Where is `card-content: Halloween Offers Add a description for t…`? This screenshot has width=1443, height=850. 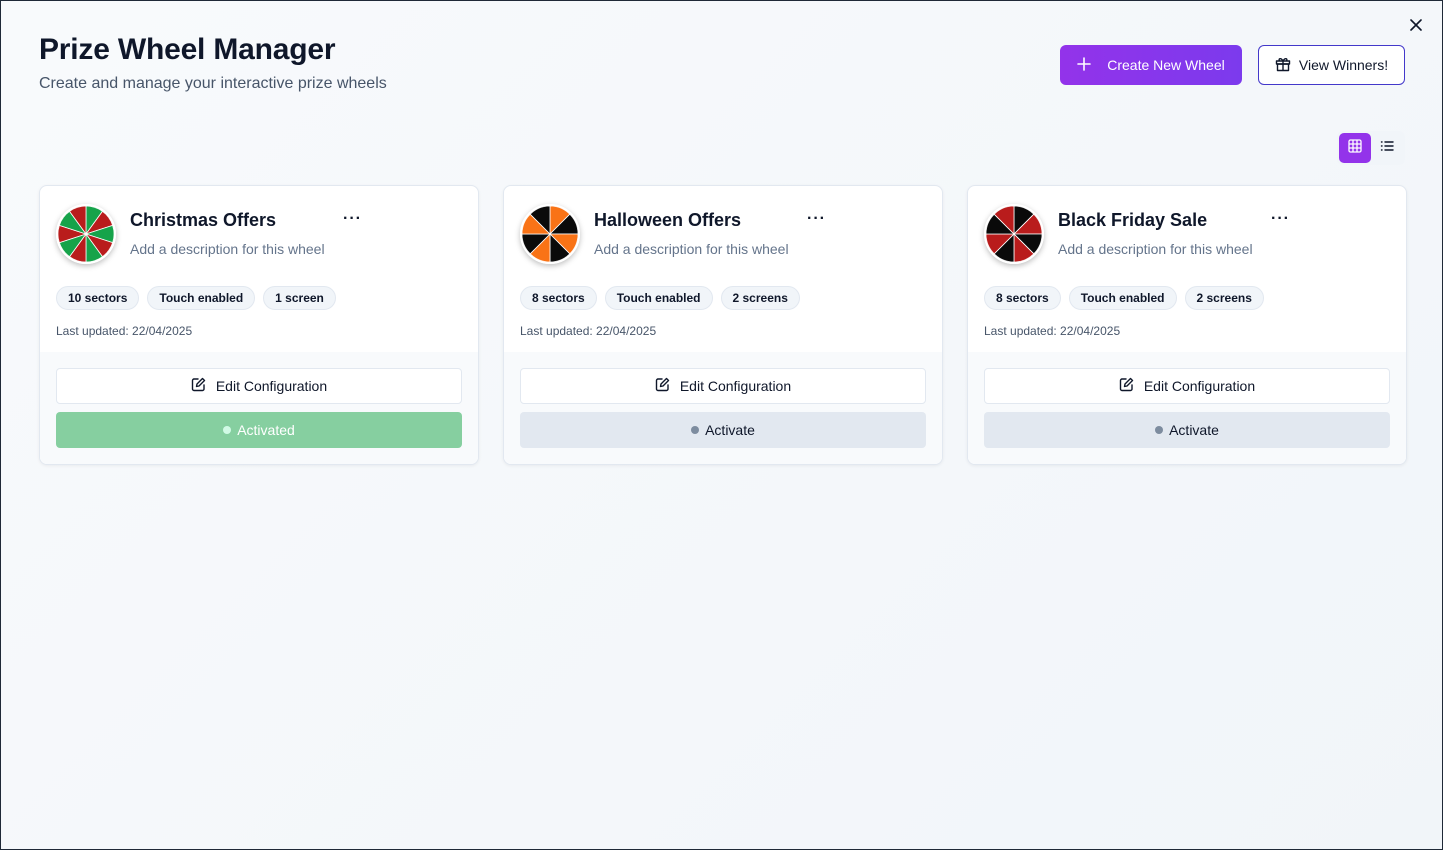
card-content: Halloween Offers Add a description for t… is located at coordinates (723, 269).